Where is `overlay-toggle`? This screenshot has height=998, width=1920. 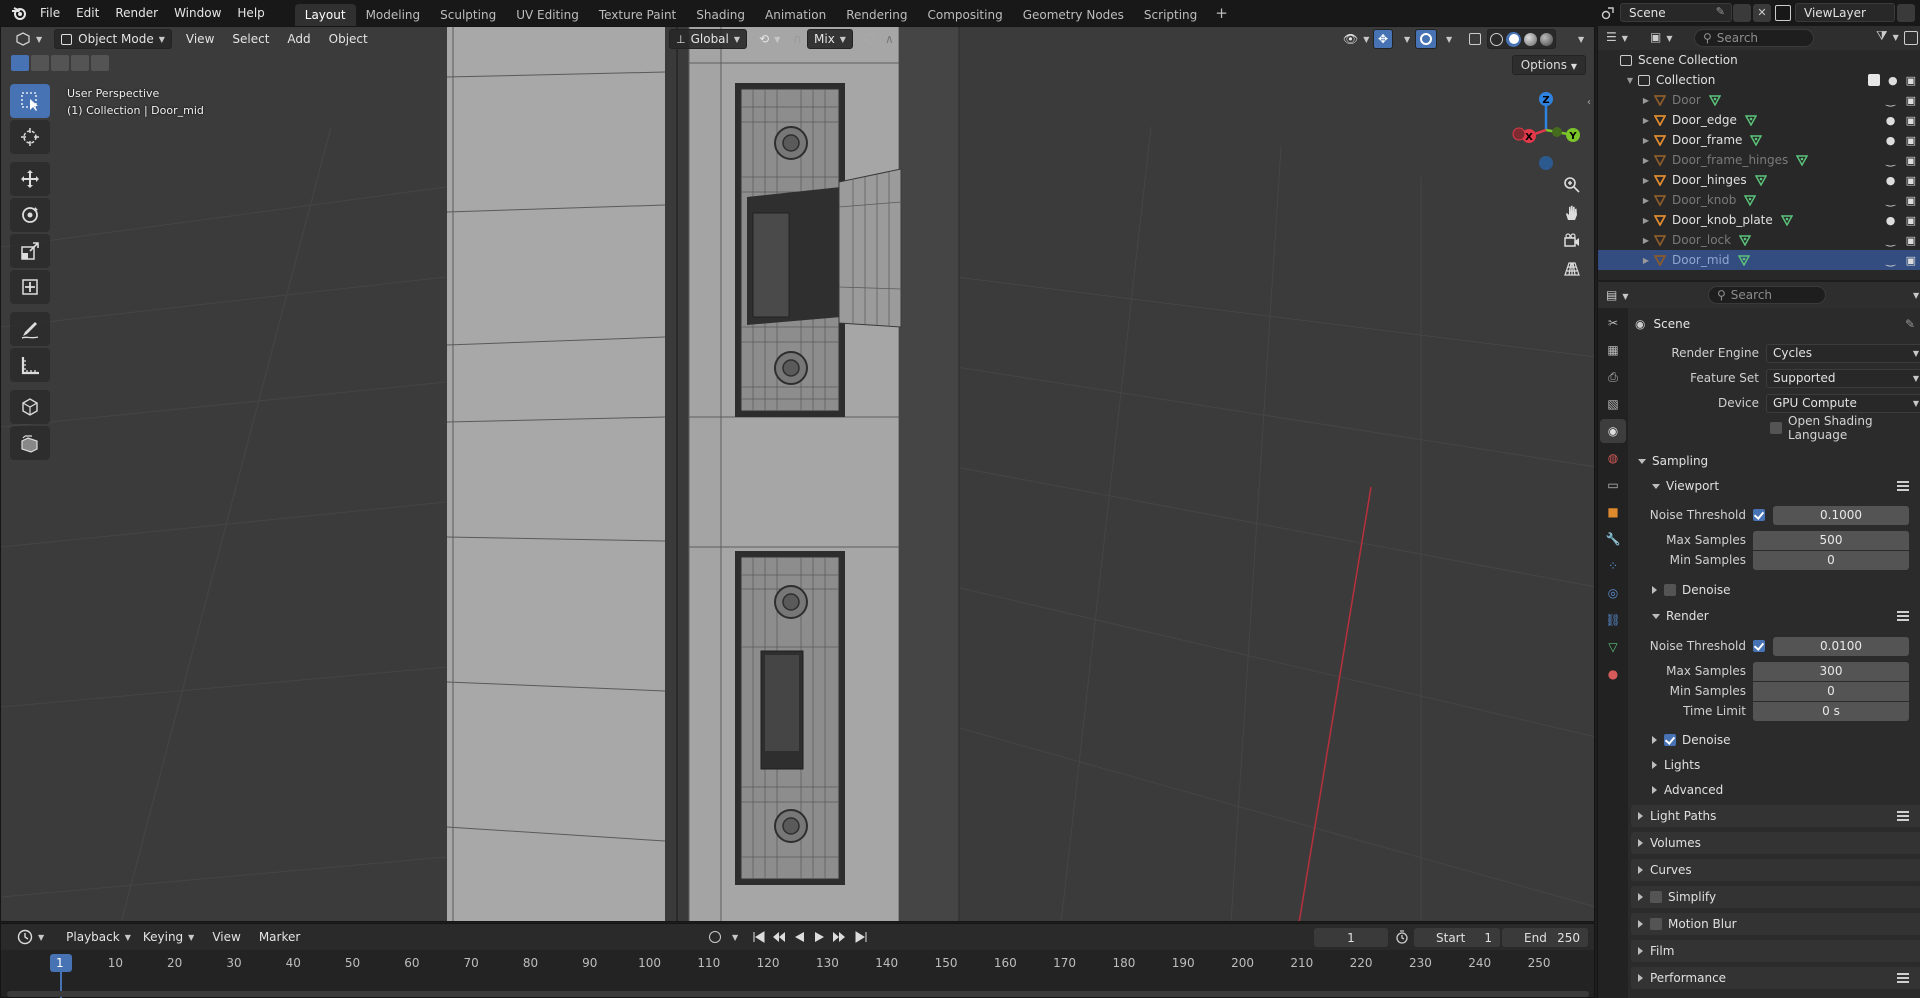 overlay-toggle is located at coordinates (1426, 39).